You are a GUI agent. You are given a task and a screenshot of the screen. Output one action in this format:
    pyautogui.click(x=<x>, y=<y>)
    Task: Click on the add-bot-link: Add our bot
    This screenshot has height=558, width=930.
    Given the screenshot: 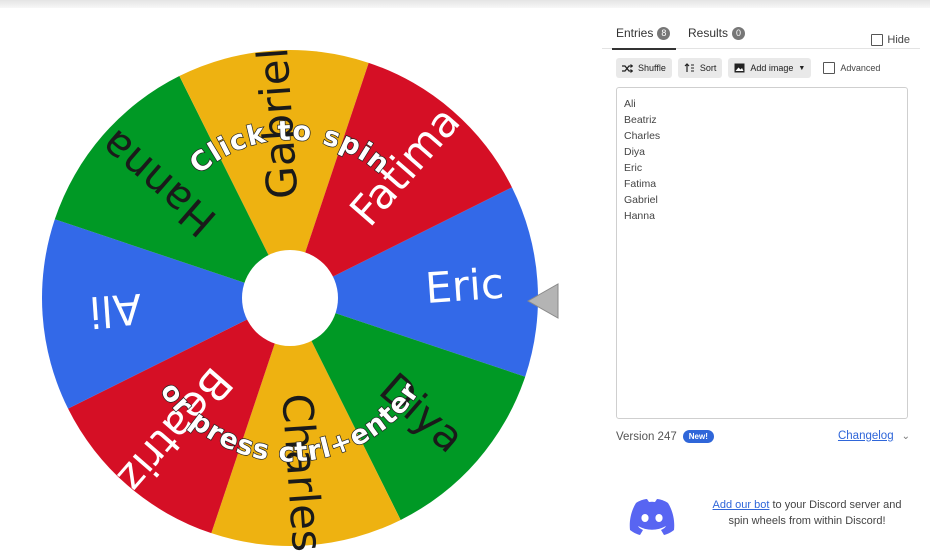 What is the action you would take?
    pyautogui.click(x=741, y=505)
    